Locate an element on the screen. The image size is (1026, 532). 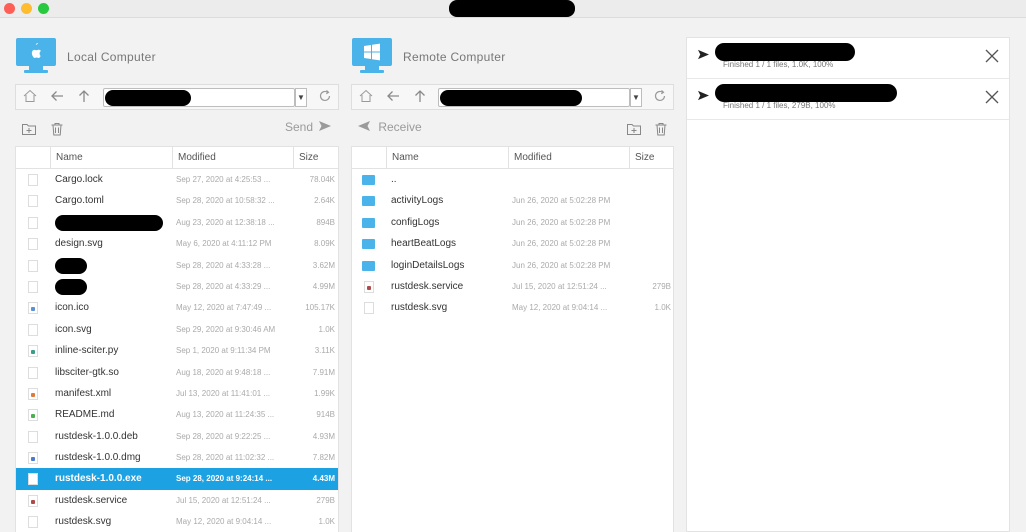
local-path-input is located at coordinates (199, 97).